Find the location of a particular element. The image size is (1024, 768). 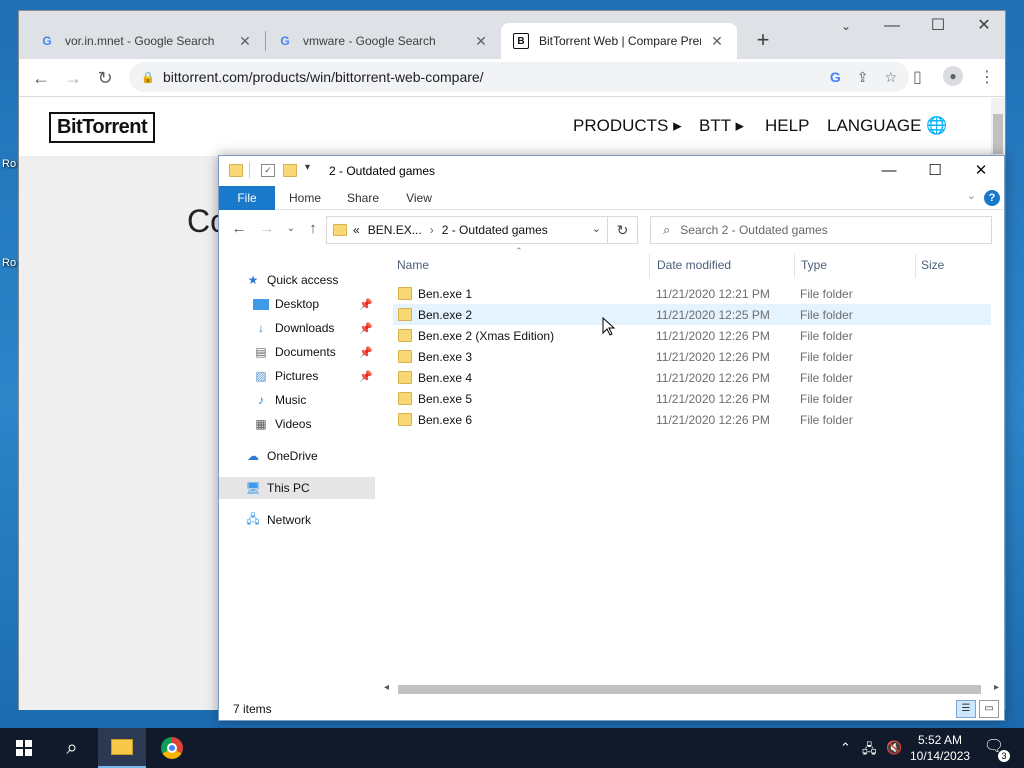

nav-item-onedrive: ☁ OneDrive is located at coordinates (298, 456).